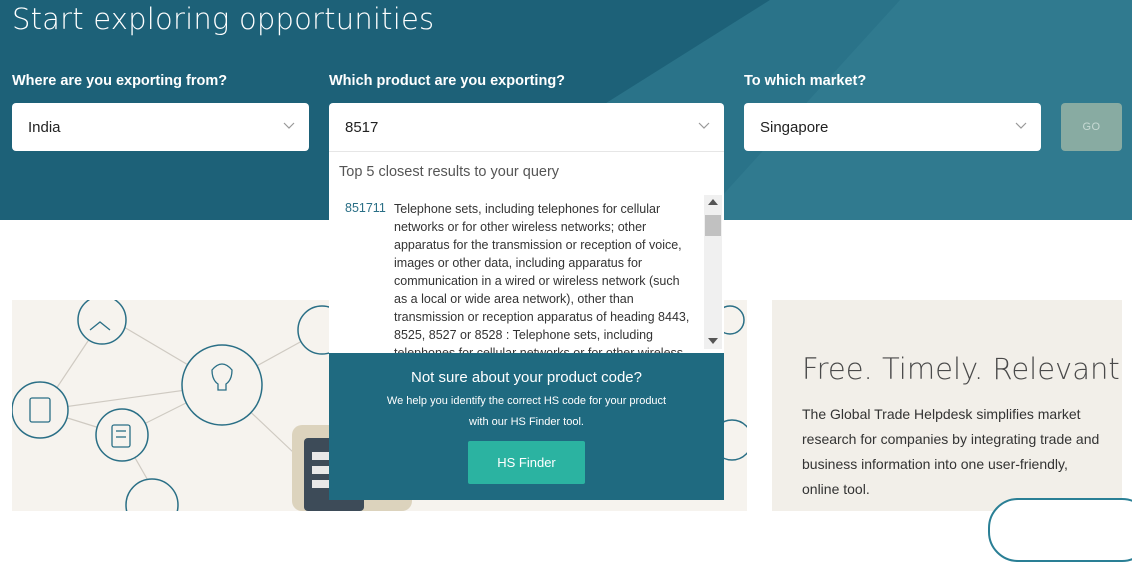 The width and height of the screenshot is (1132, 562). Describe the element at coordinates (713, 341) in the screenshot. I see `scroll-down-arrow-icon` at that location.